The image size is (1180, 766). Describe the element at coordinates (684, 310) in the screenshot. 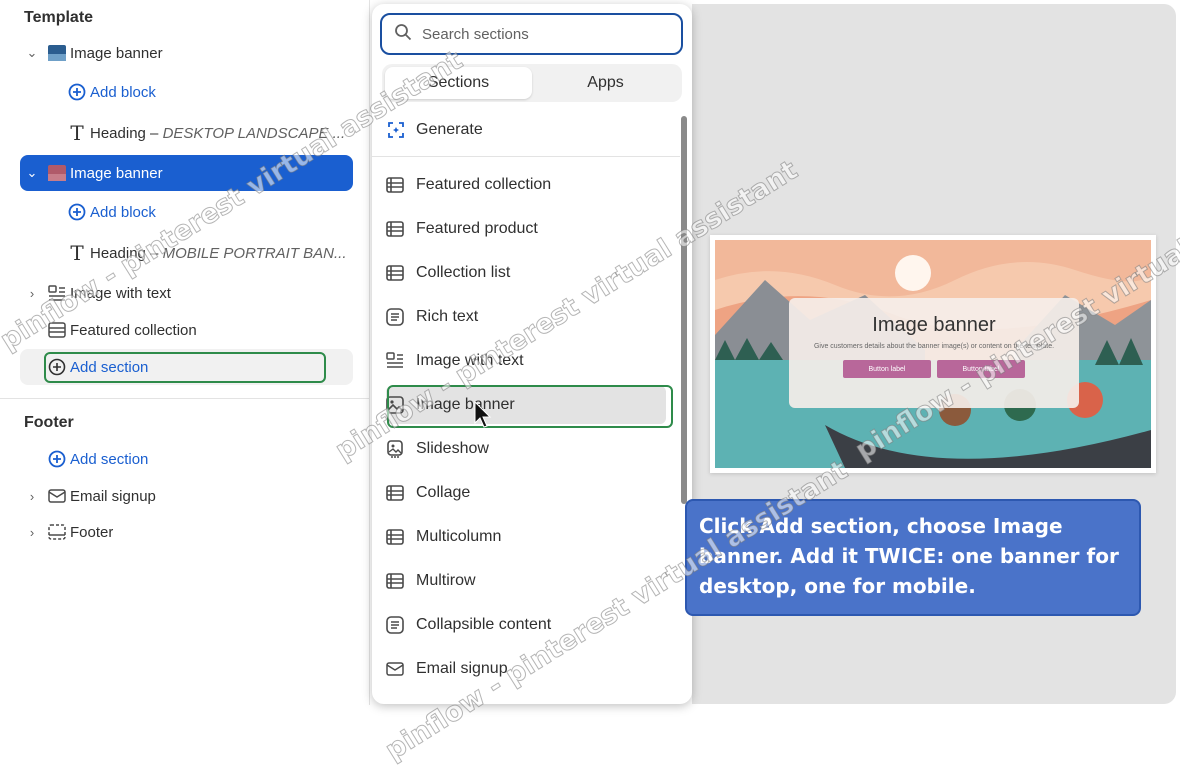

I see `popover-scrollbar` at that location.